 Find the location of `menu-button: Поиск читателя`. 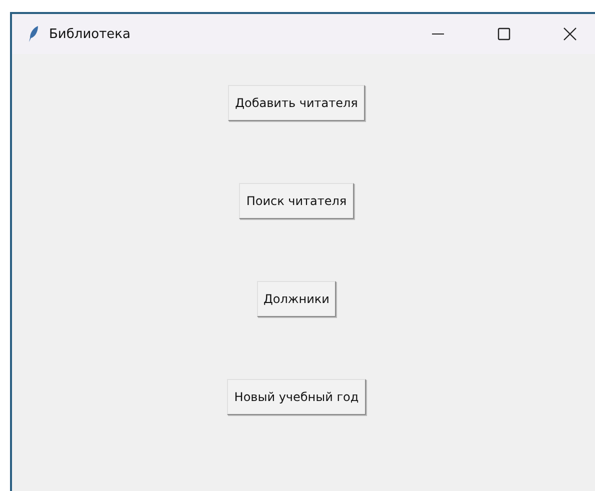

menu-button: Поиск читателя is located at coordinates (296, 201).